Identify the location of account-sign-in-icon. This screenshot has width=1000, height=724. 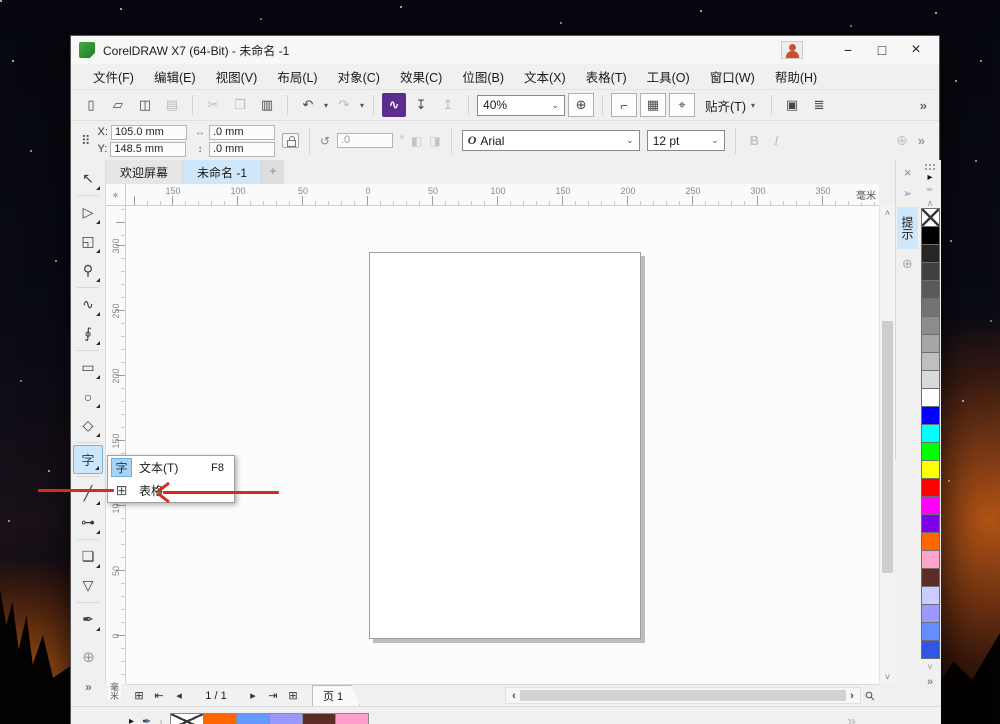
(792, 50).